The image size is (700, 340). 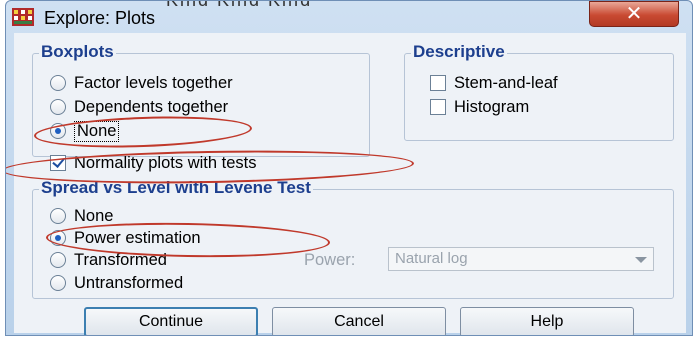 I want to click on continue-button: Continue, so click(x=171, y=321).